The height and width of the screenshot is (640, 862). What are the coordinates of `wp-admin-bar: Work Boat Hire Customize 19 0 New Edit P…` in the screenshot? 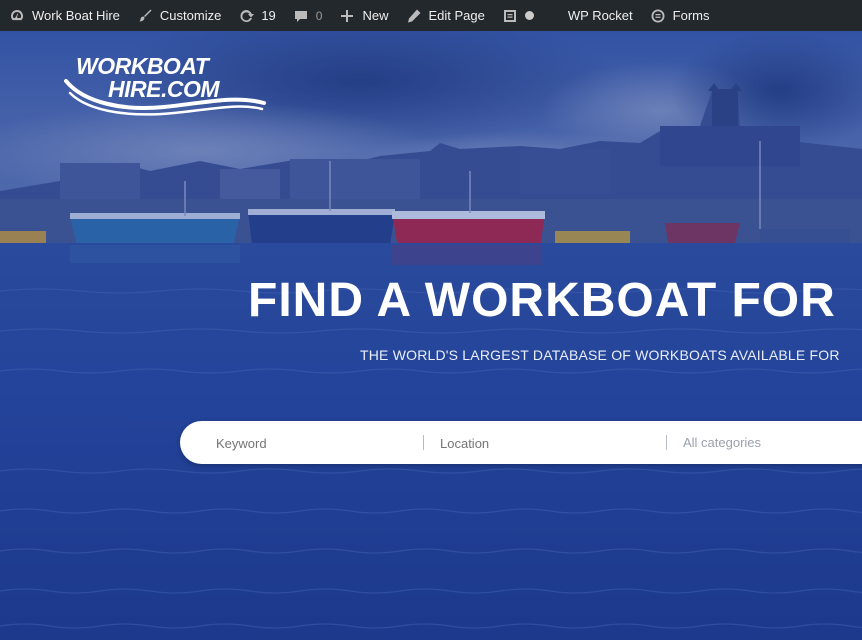 It's located at (431, 15).